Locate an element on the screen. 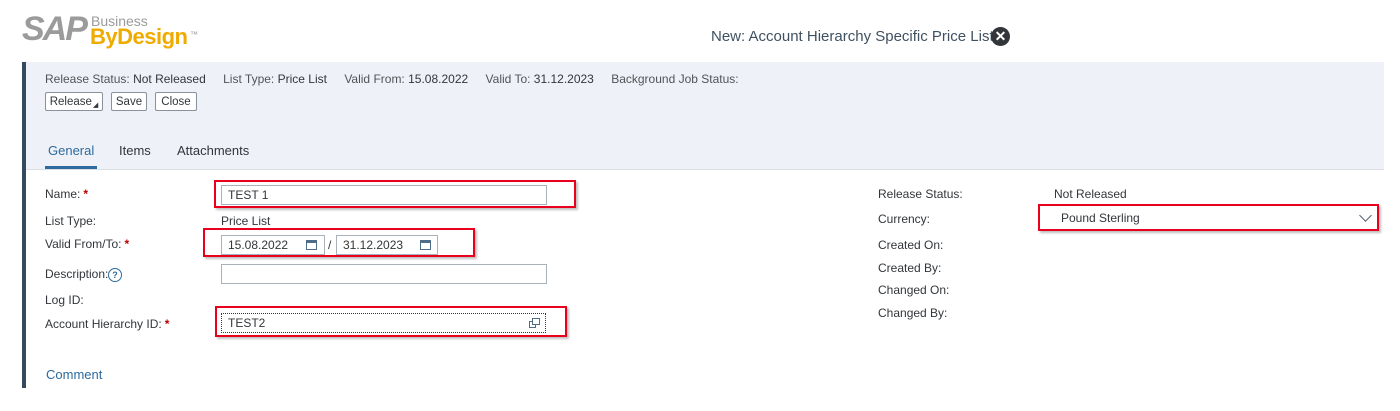 This screenshot has height=411, width=1400. header-list-type-label: List Type: is located at coordinates (249, 79).